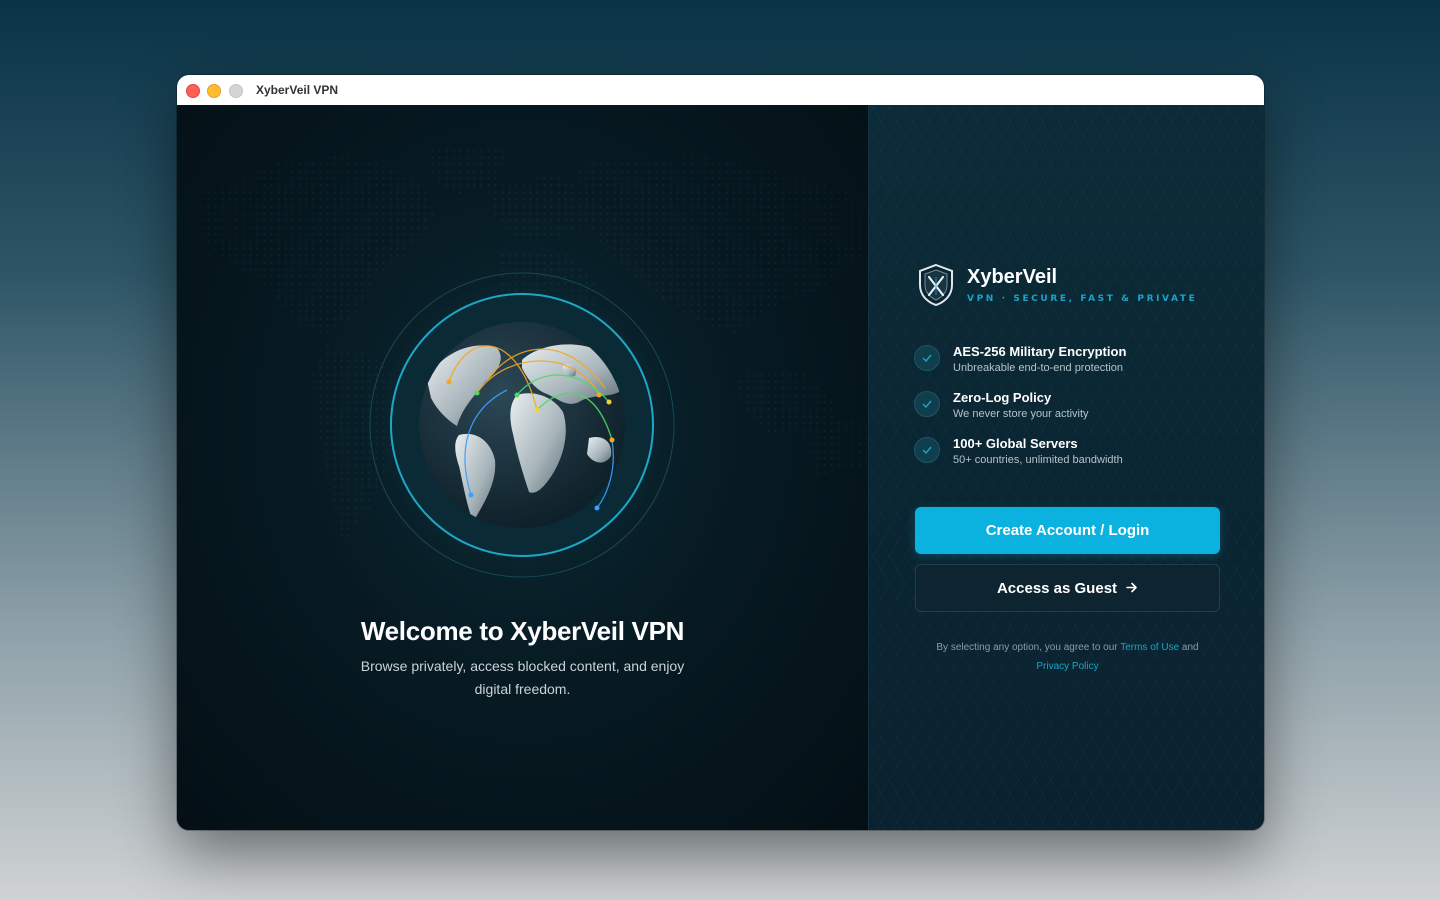 The height and width of the screenshot is (900, 1440). I want to click on feature-title: 100+ Global Servers, so click(1015, 443).